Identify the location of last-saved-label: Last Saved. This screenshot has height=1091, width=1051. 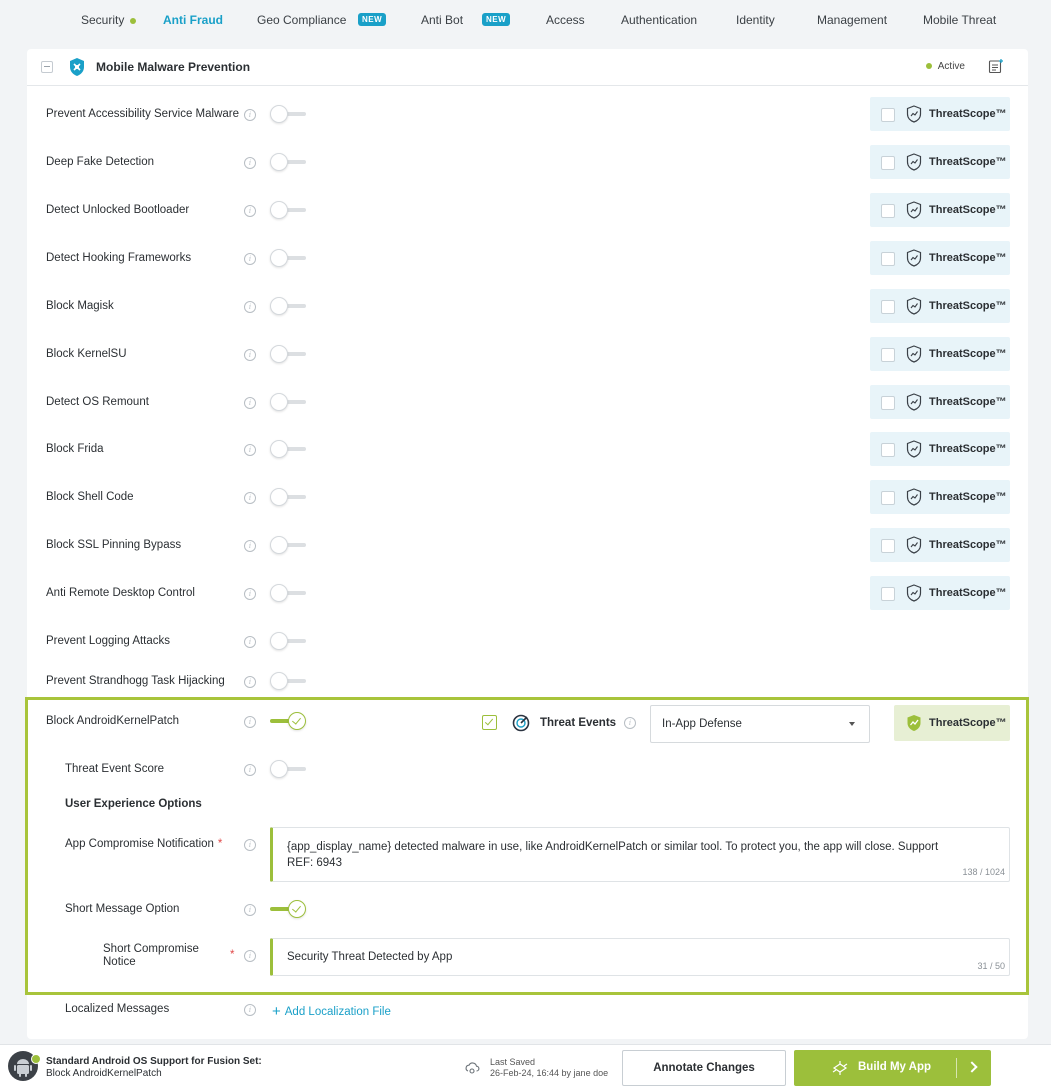
(513, 1062).